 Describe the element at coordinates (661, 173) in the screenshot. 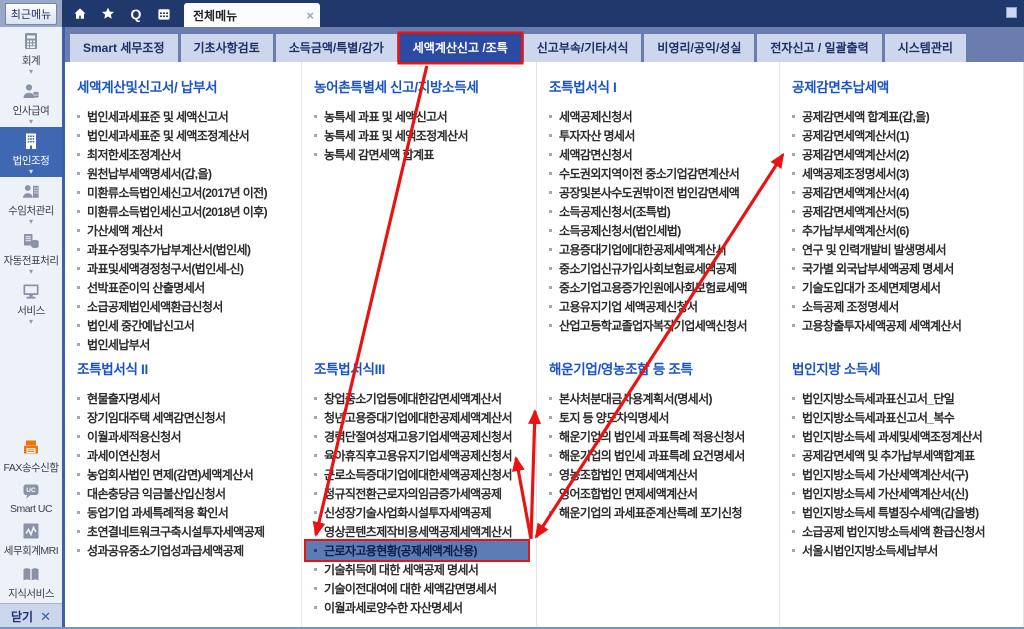

I see `menu-item: 수도권외지역이전 중소기업감면계산서` at that location.